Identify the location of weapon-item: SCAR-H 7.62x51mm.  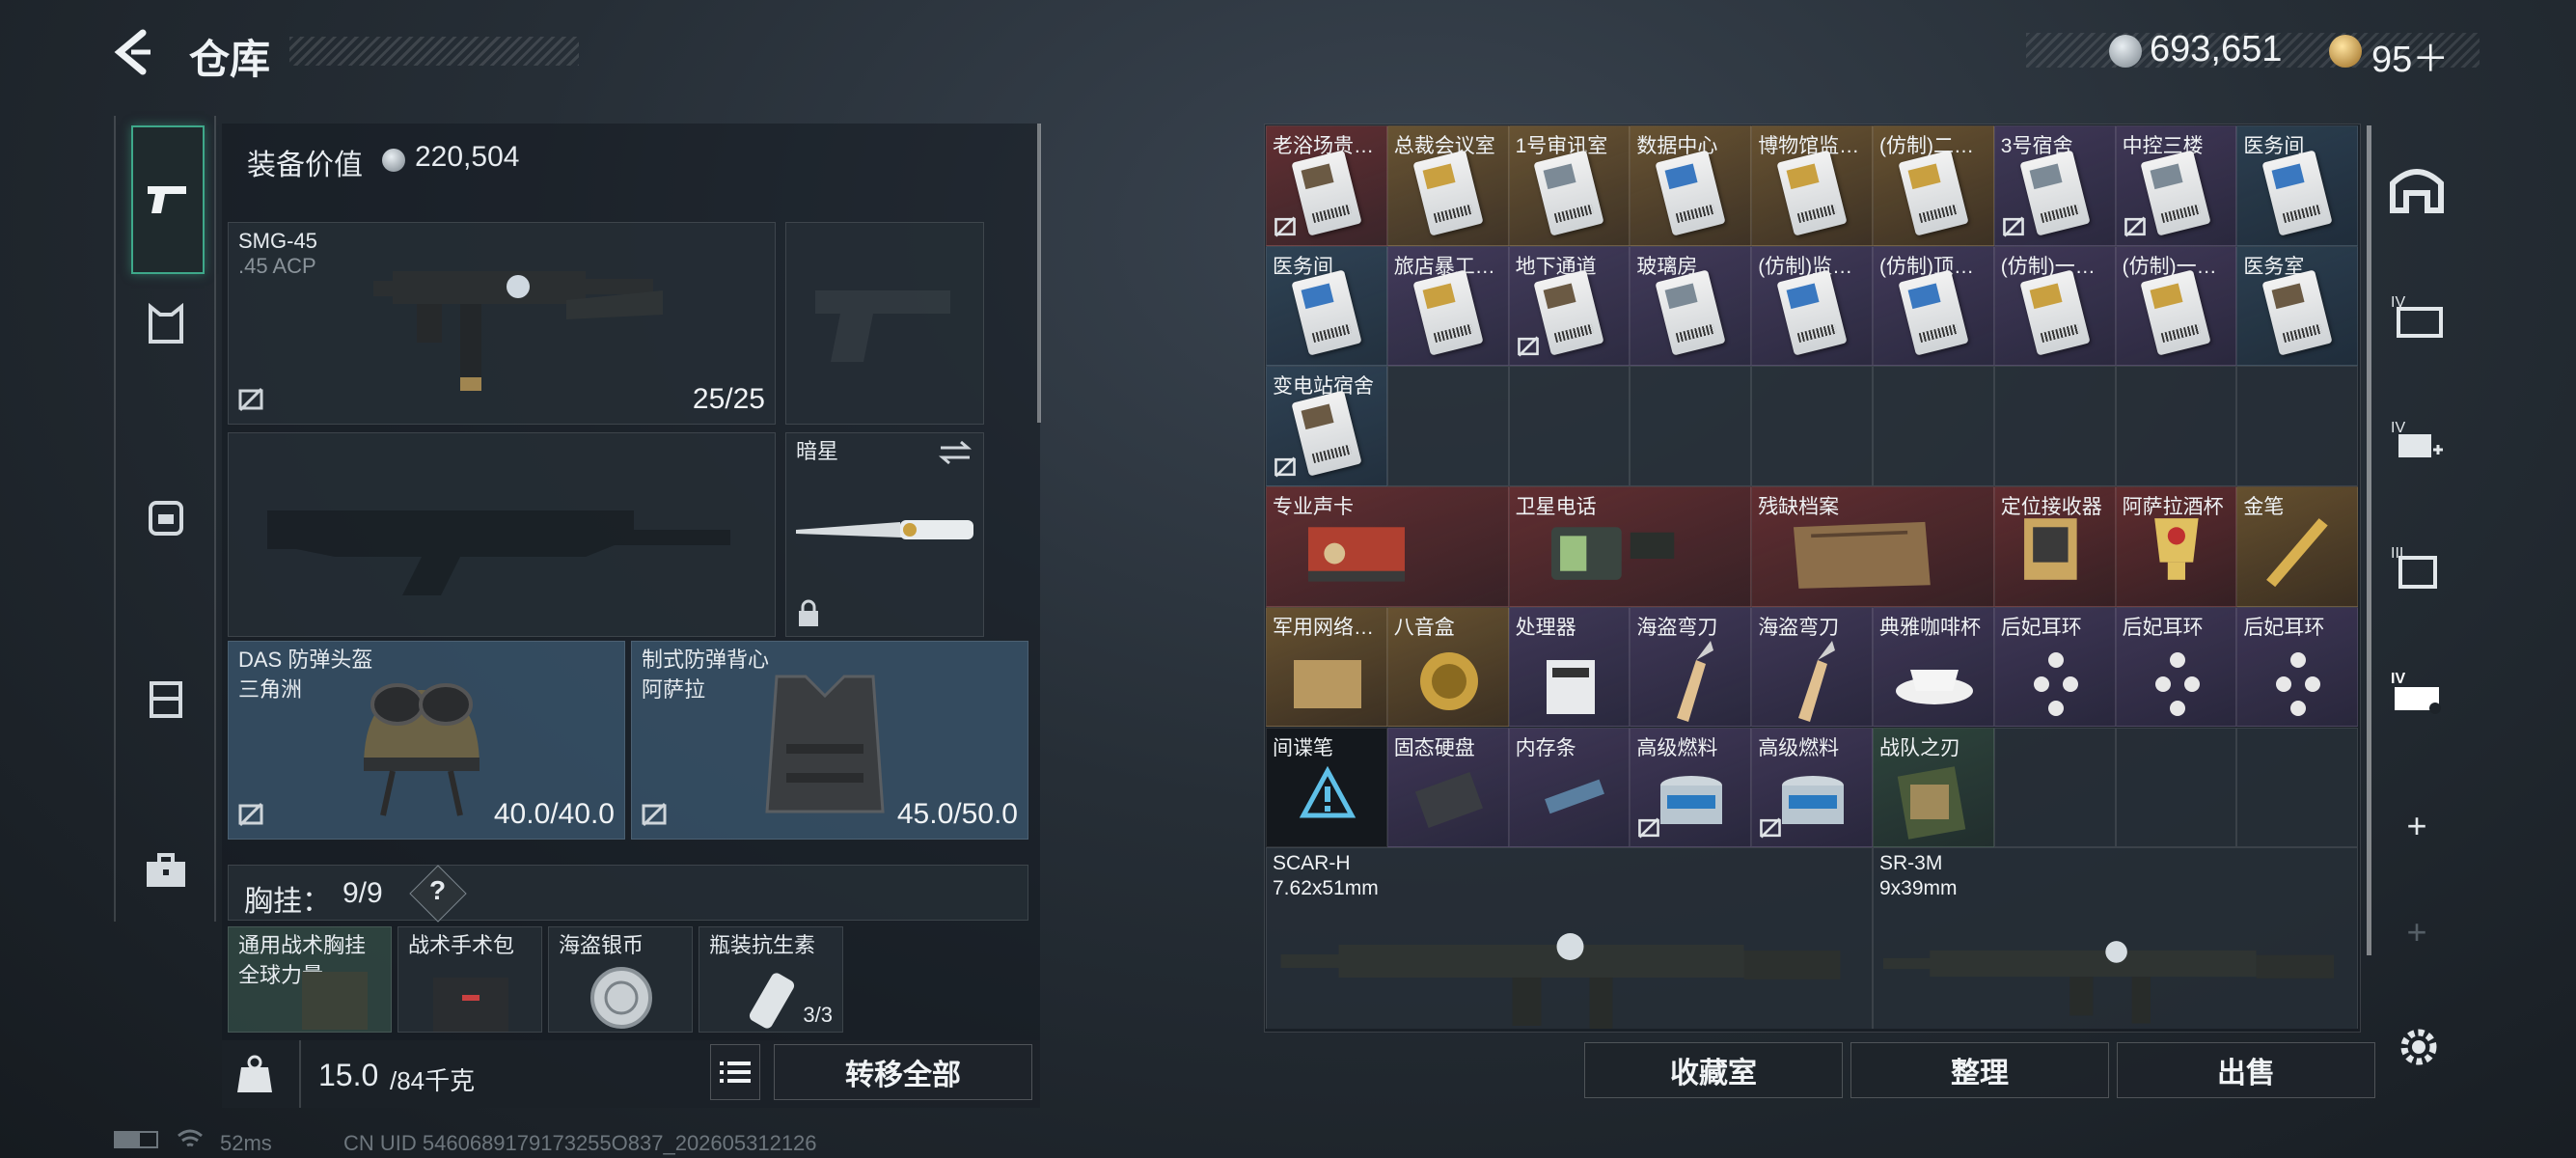
(1570, 938).